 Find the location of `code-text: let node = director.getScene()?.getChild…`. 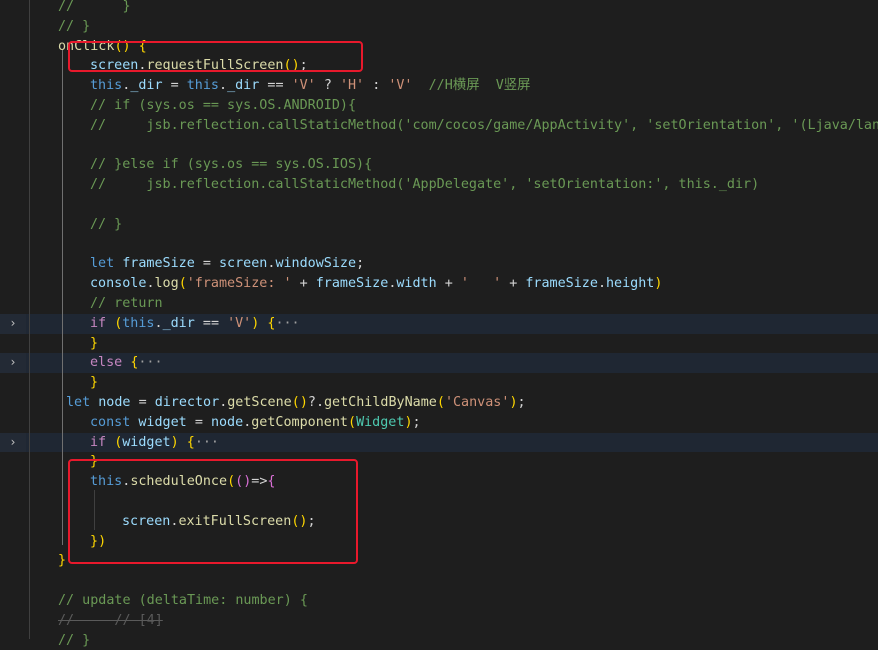

code-text: let node = director.getScene()?.getChild… is located at coordinates (296, 402).